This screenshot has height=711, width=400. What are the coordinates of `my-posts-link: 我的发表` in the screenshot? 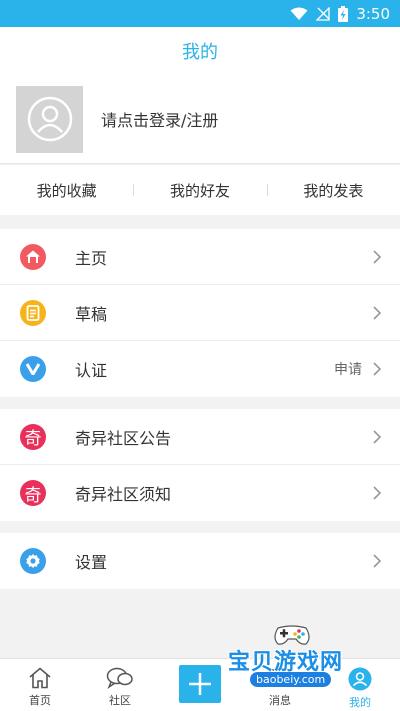 It's located at (333, 190).